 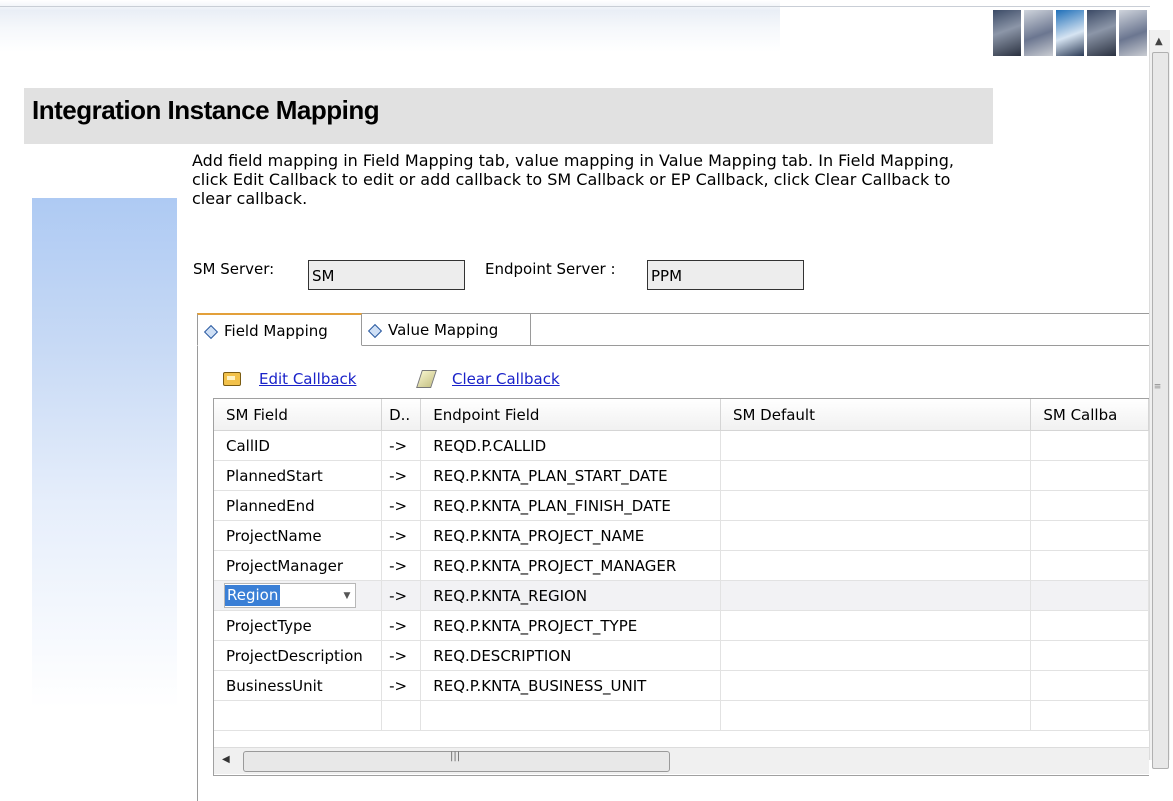 I want to click on clear-callback-link: Clear Callback, so click(x=506, y=379).